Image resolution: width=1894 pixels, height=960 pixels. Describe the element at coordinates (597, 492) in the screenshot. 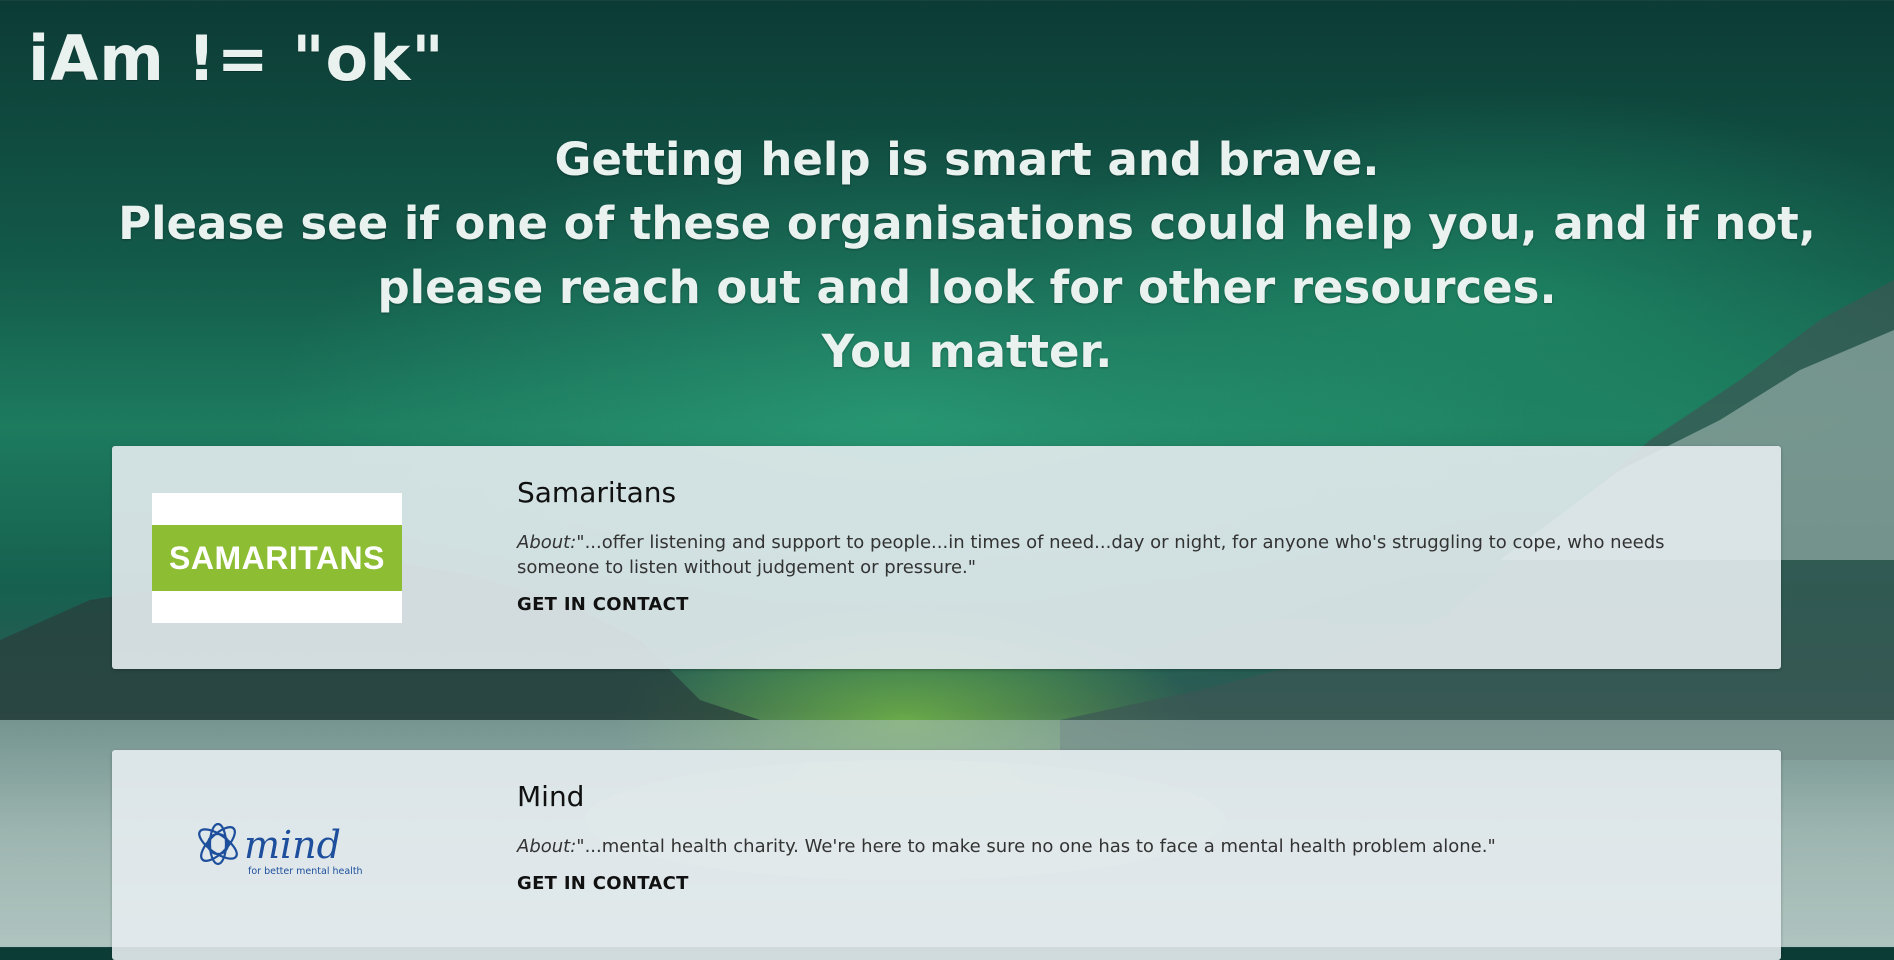

I see `organisation-name: Samaritans` at that location.